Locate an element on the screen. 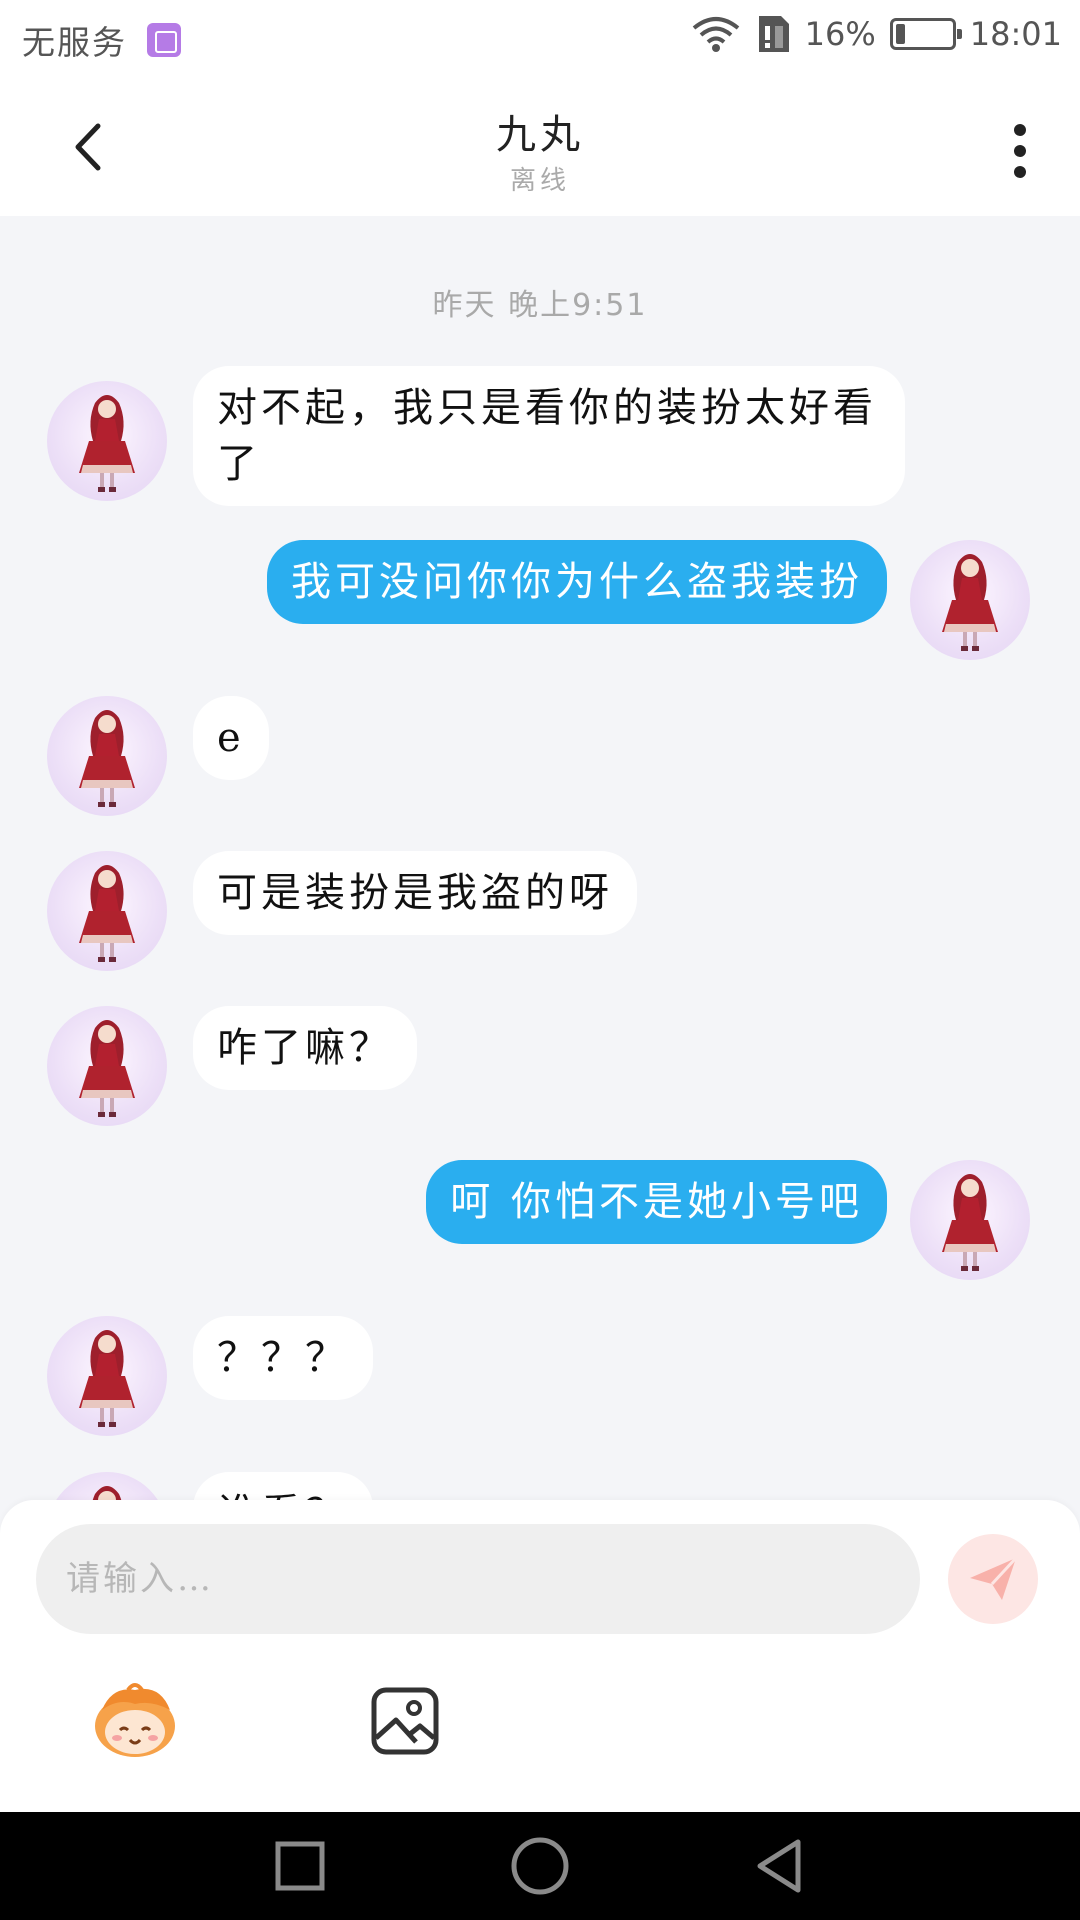 The width and height of the screenshot is (1080, 1920). more-options-button is located at coordinates (1020, 151).